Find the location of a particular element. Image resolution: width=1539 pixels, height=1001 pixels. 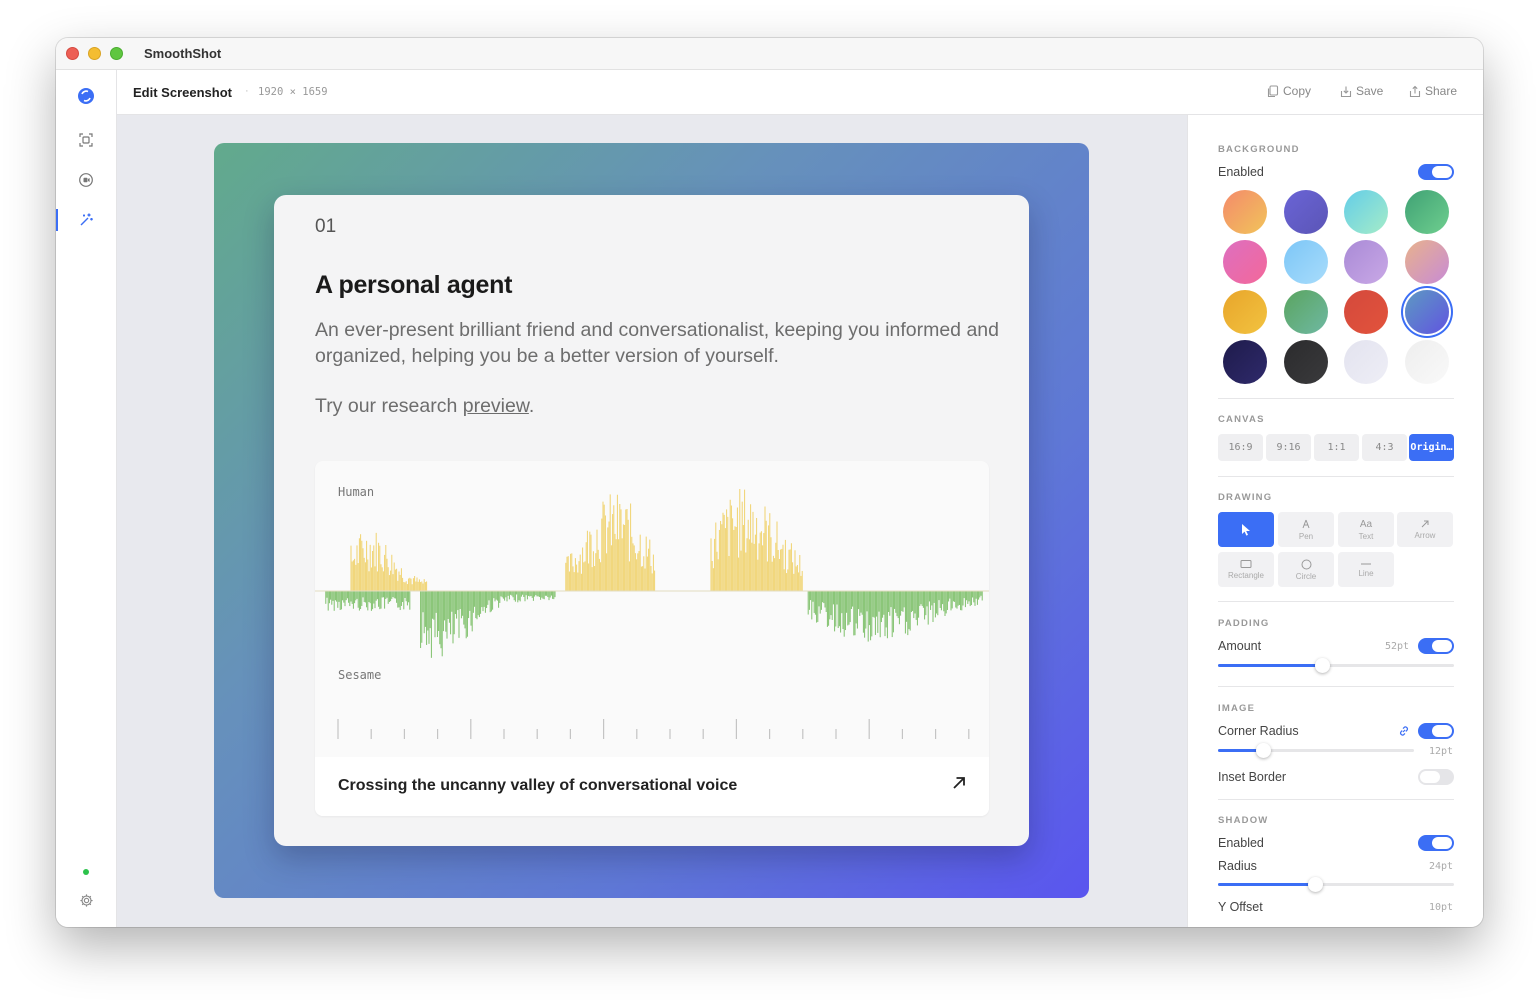

shadow-enabled-toggle is located at coordinates (1436, 843).